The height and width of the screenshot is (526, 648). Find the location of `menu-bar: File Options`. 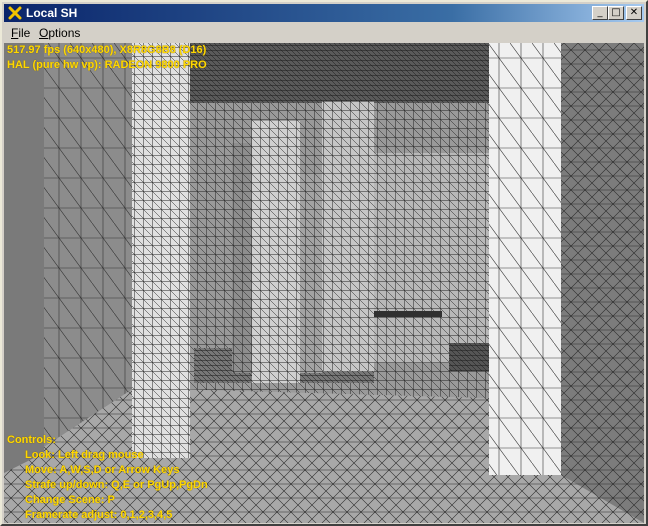

menu-bar: File Options is located at coordinates (324, 33).